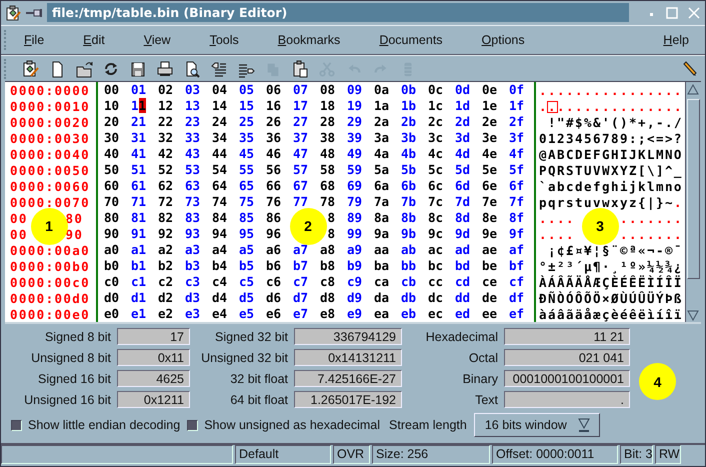  What do you see at coordinates (382, 218) in the screenshot?
I see `hex-byte: 8a` at bounding box center [382, 218].